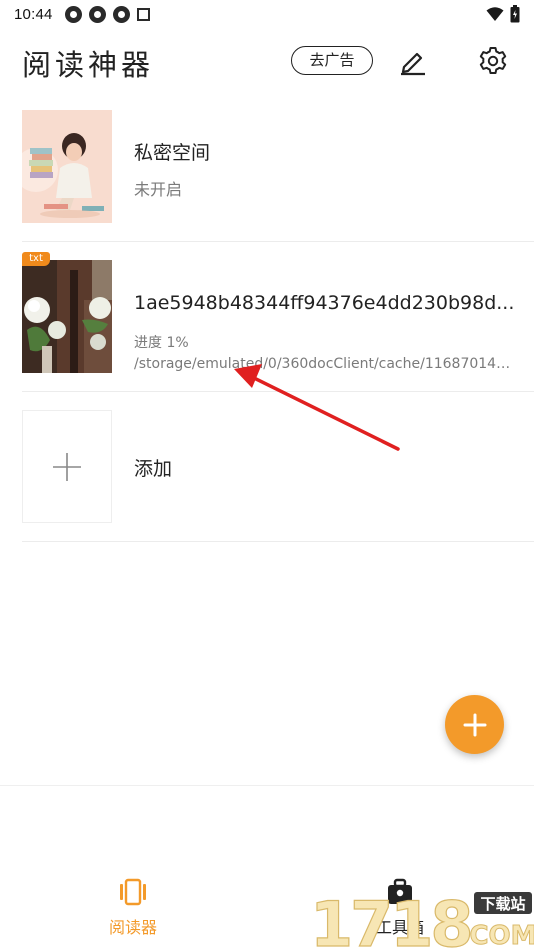 This screenshot has width=534, height=950. I want to click on battery-icon, so click(515, 14).